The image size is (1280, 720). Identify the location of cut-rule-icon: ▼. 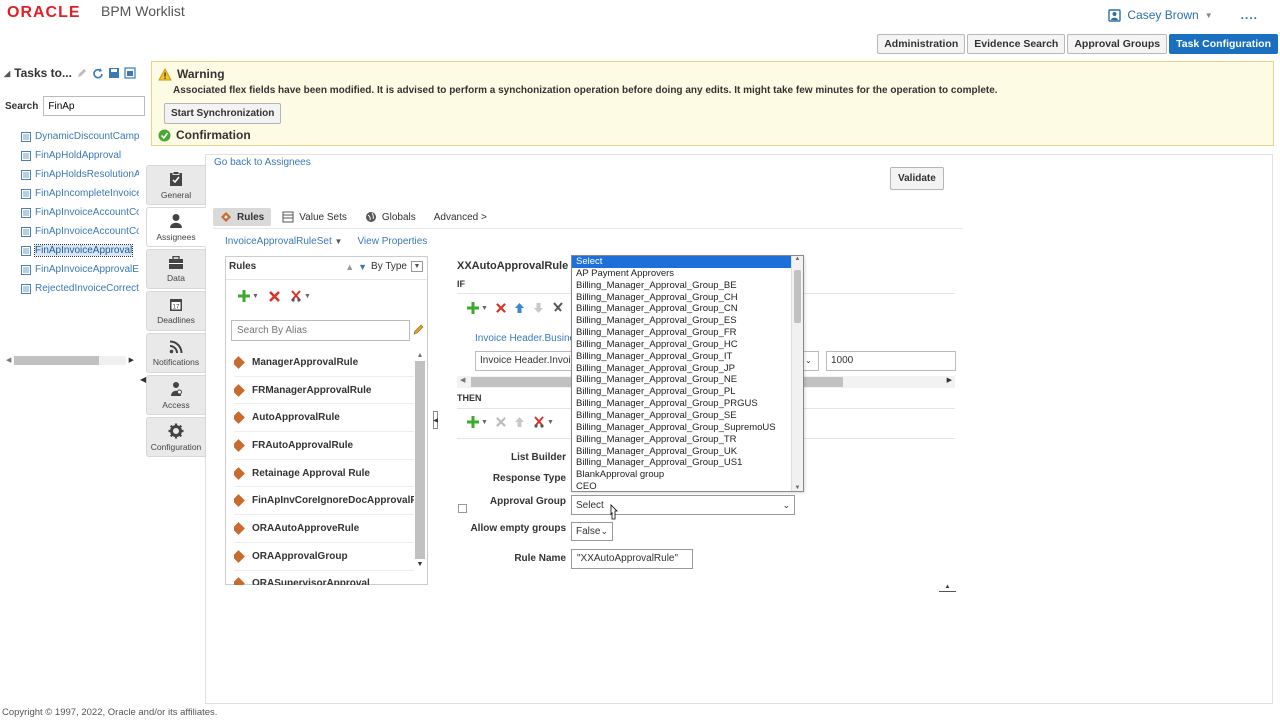
(300, 296).